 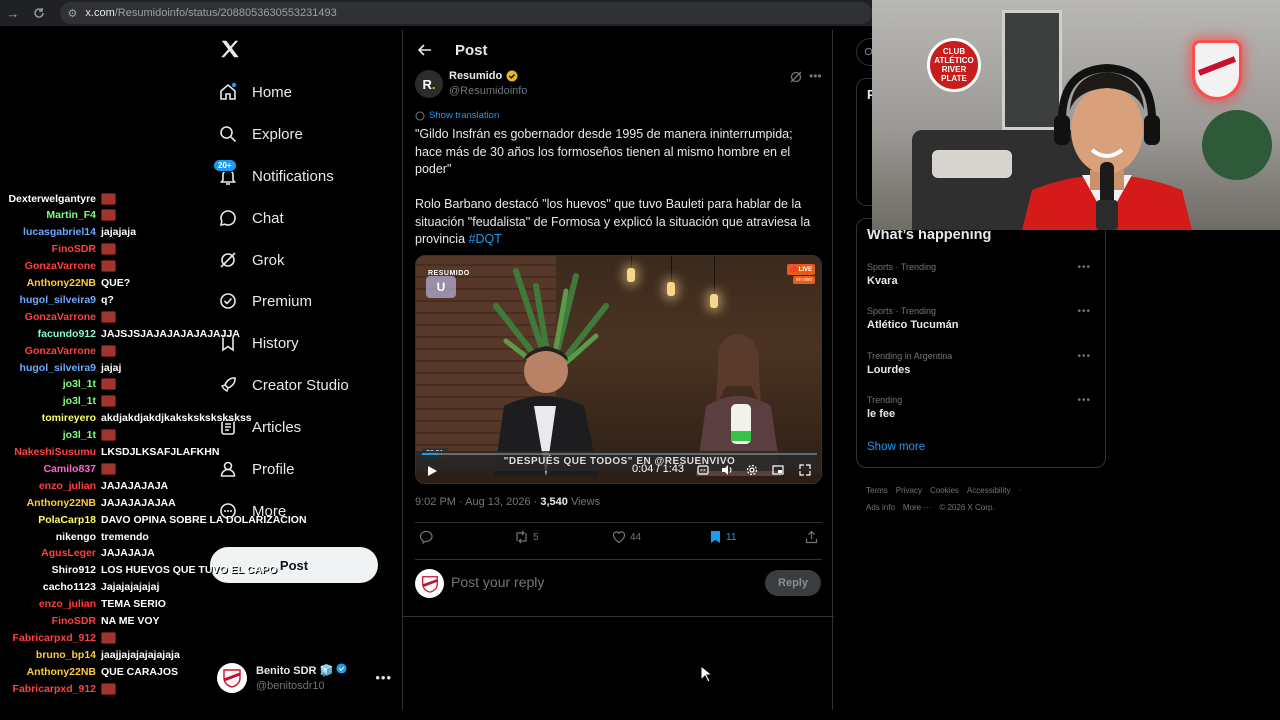 I want to click on footer-link-terms: Terms, so click(x=877, y=490).